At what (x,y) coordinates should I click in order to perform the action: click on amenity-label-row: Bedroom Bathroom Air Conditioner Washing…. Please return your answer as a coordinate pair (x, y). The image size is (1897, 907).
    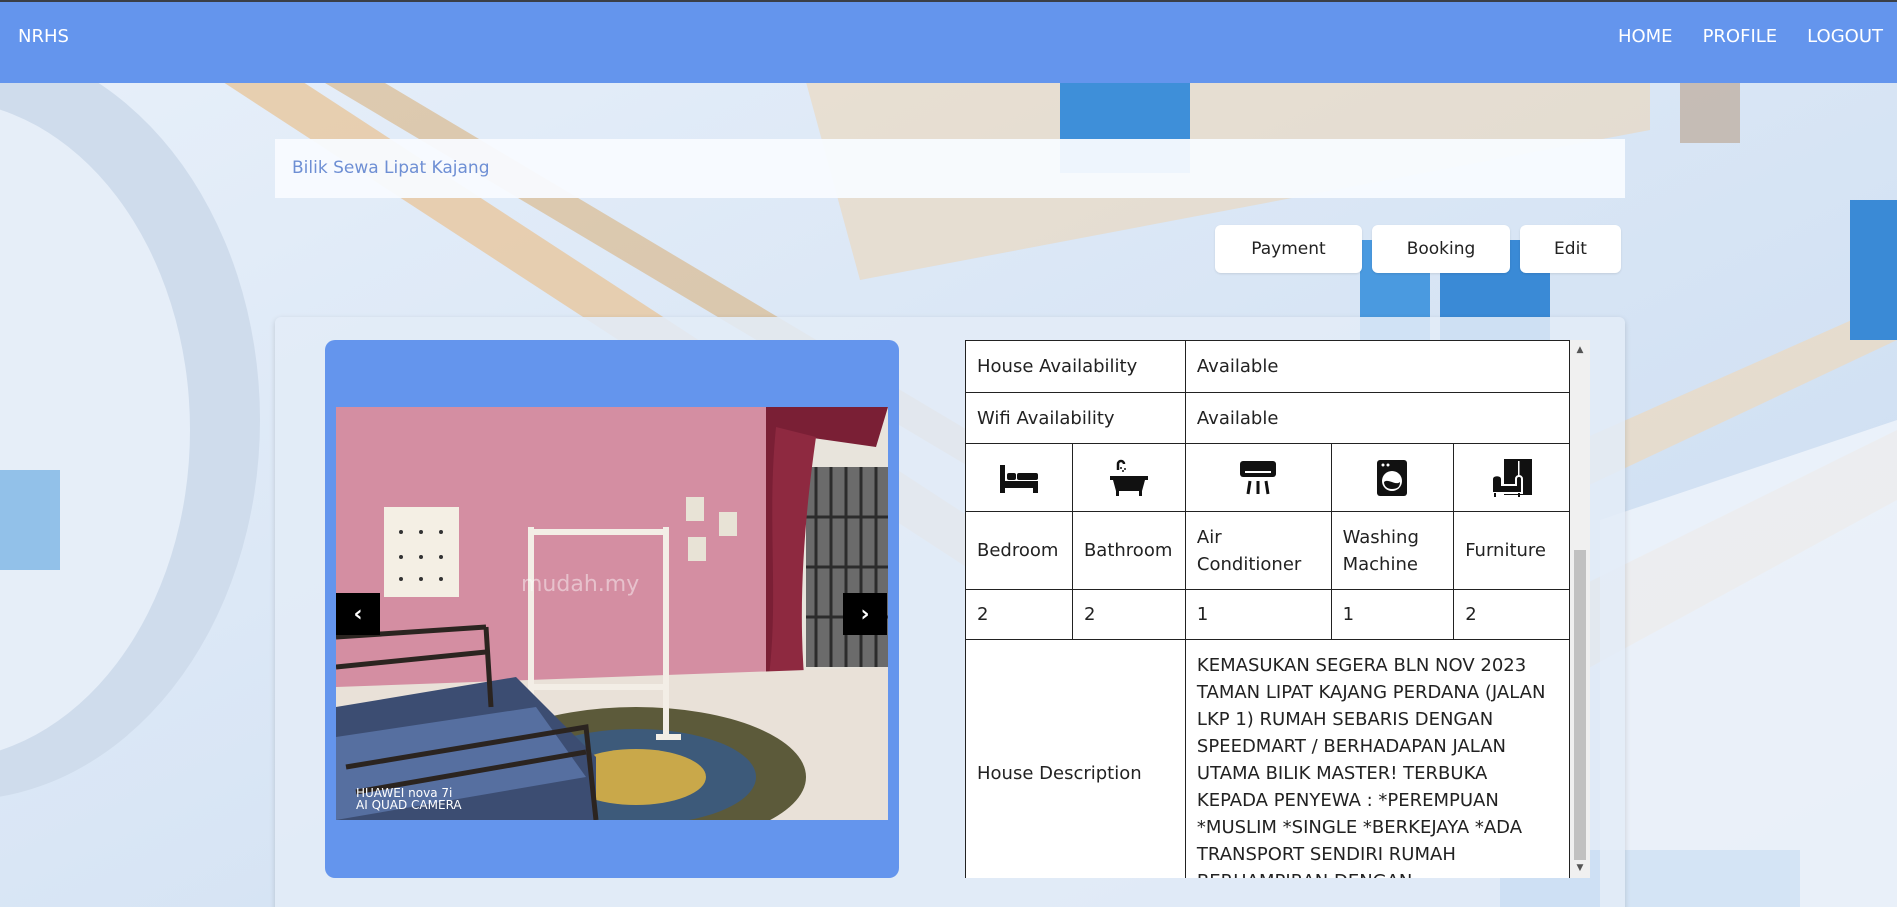
    Looking at the image, I should click on (1267, 550).